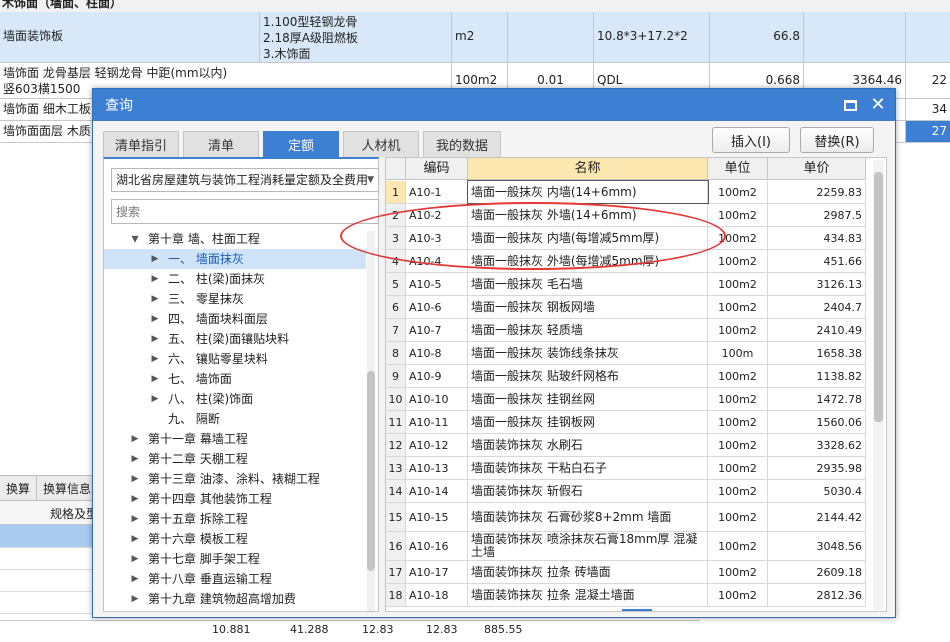 The image size is (950, 642). What do you see at coordinates (437, 445) in the screenshot?
I see `cell-code: A10-12` at bounding box center [437, 445].